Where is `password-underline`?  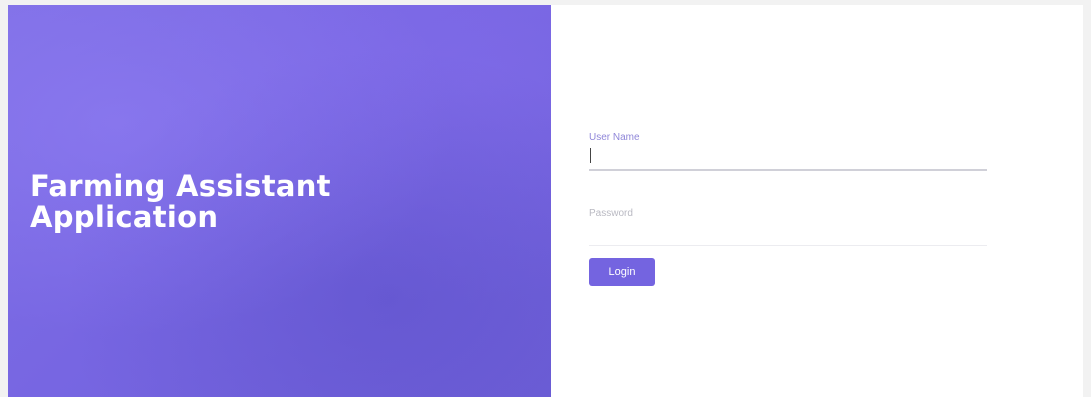 password-underline is located at coordinates (788, 245).